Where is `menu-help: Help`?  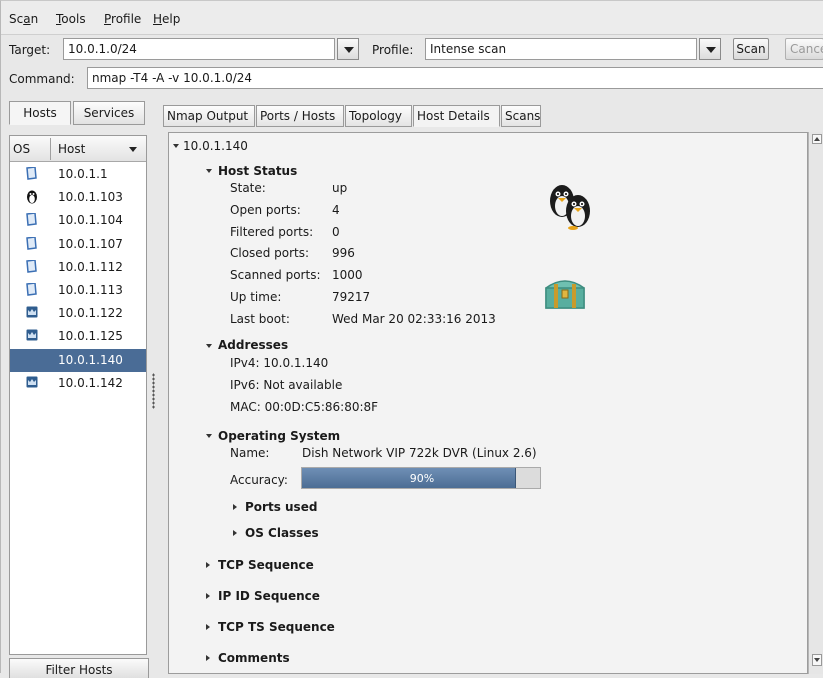 menu-help: Help is located at coordinates (166, 19).